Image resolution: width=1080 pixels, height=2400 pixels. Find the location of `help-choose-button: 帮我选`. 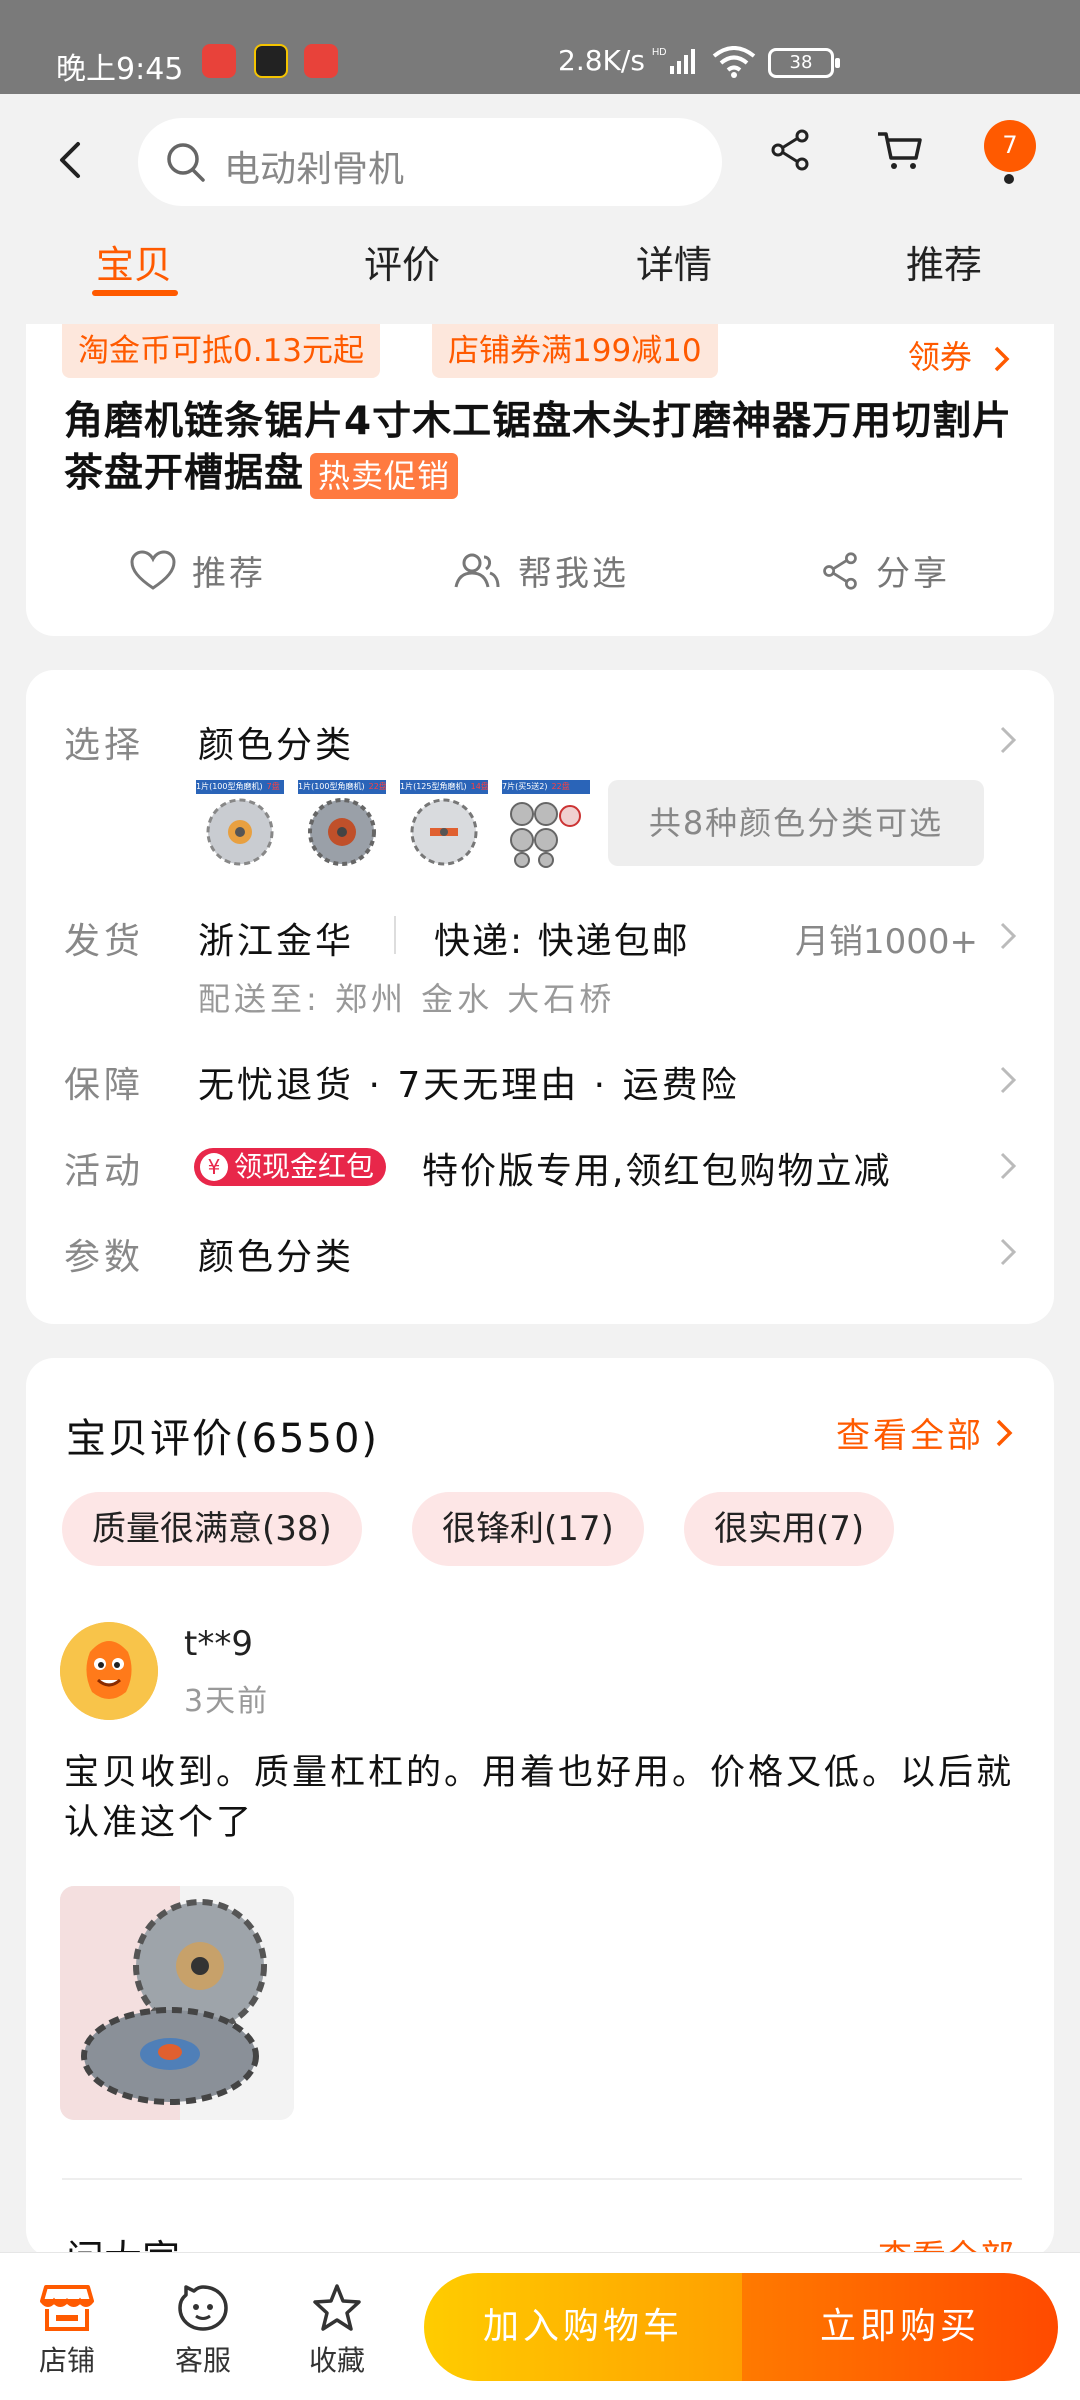

help-choose-button: 帮我选 is located at coordinates (540, 570).